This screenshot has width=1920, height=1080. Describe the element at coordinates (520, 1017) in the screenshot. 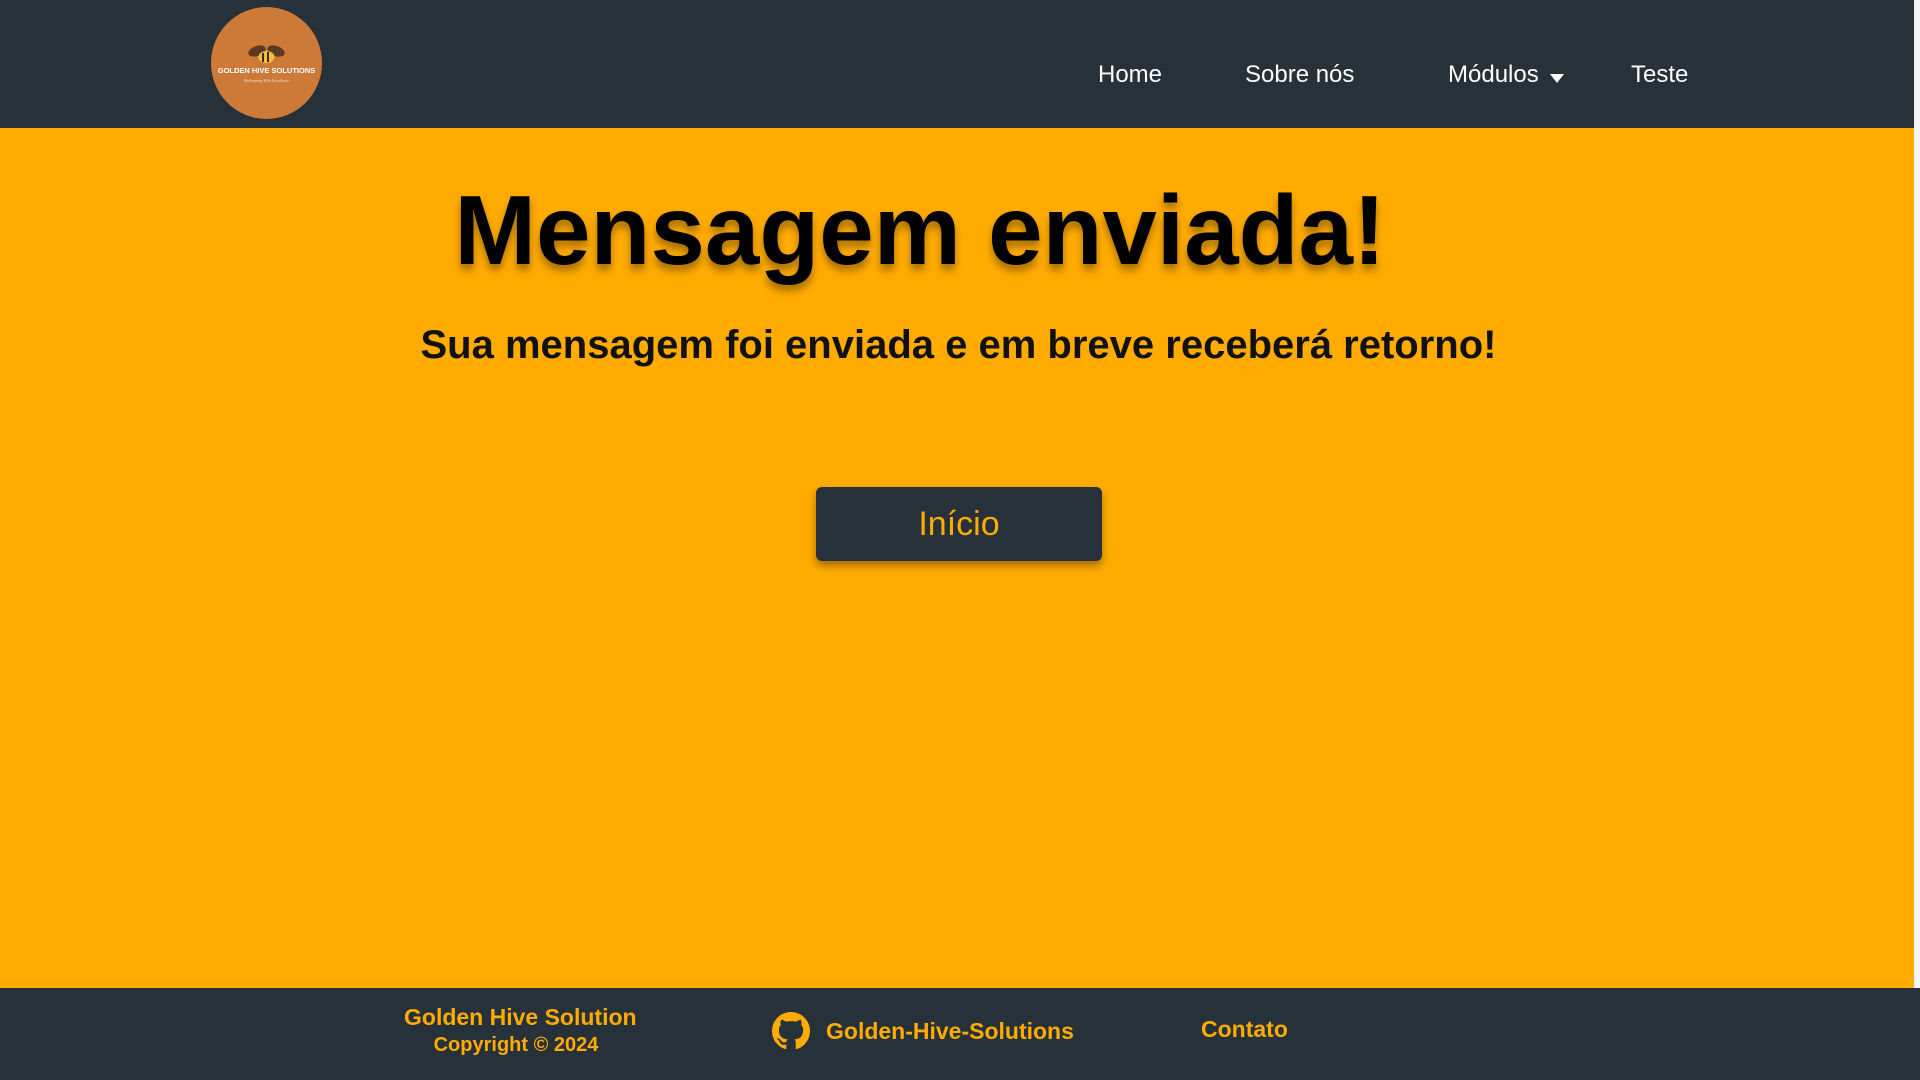

I see `footer-brand-name: Golden Hive Solution` at that location.